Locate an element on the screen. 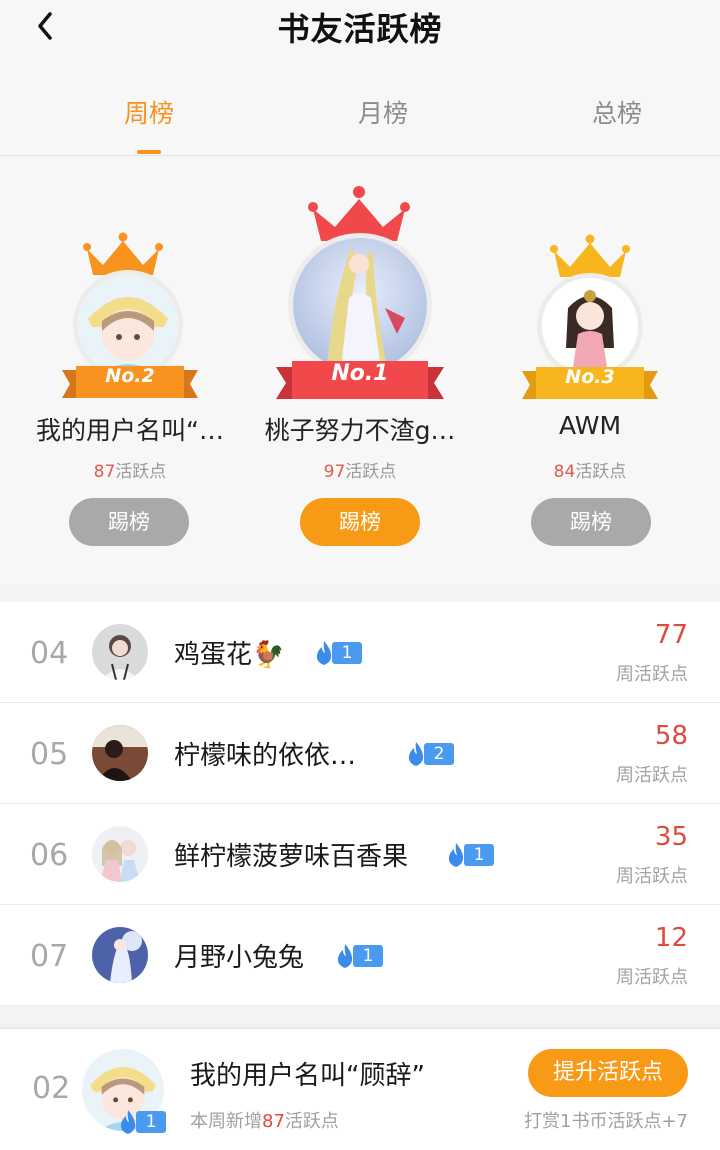  podium-third: No.3 AWM 84活跃点 踢榜 is located at coordinates (590, 371).